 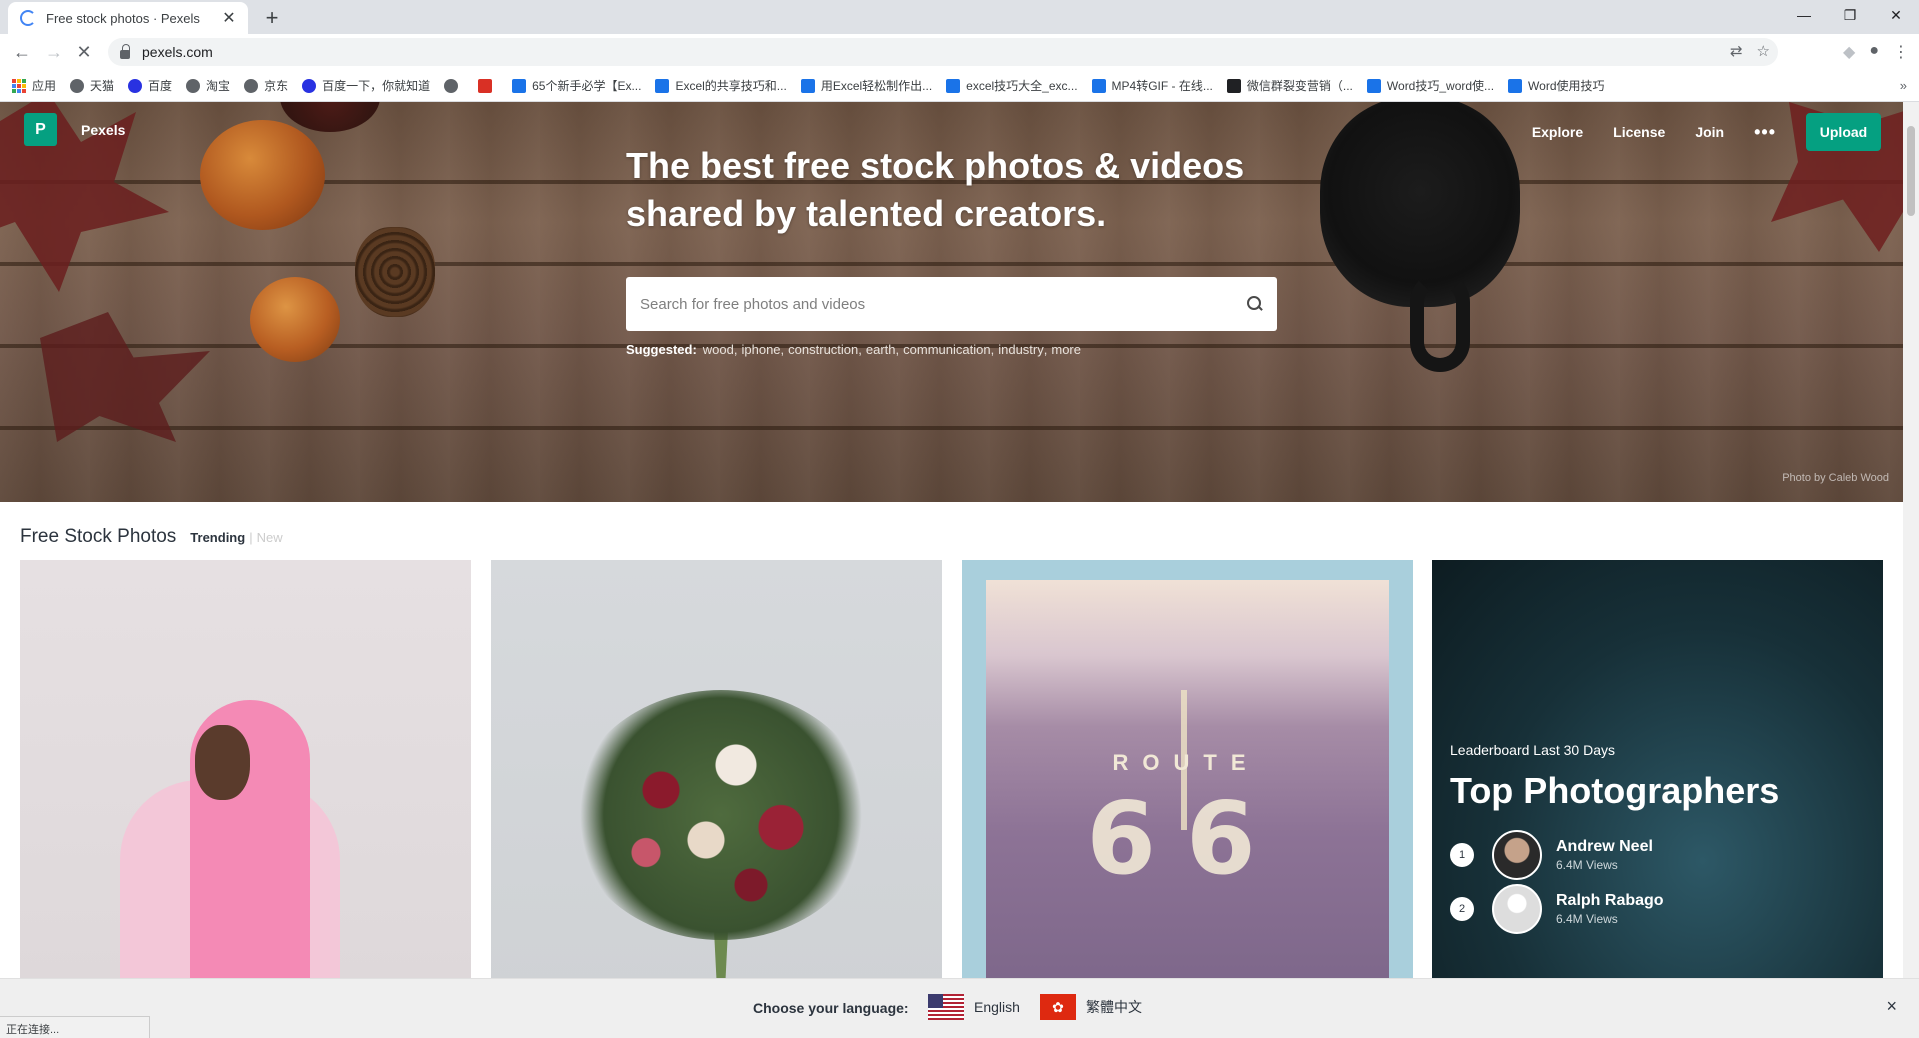 I want to click on loading-icon, so click(x=28, y=18).